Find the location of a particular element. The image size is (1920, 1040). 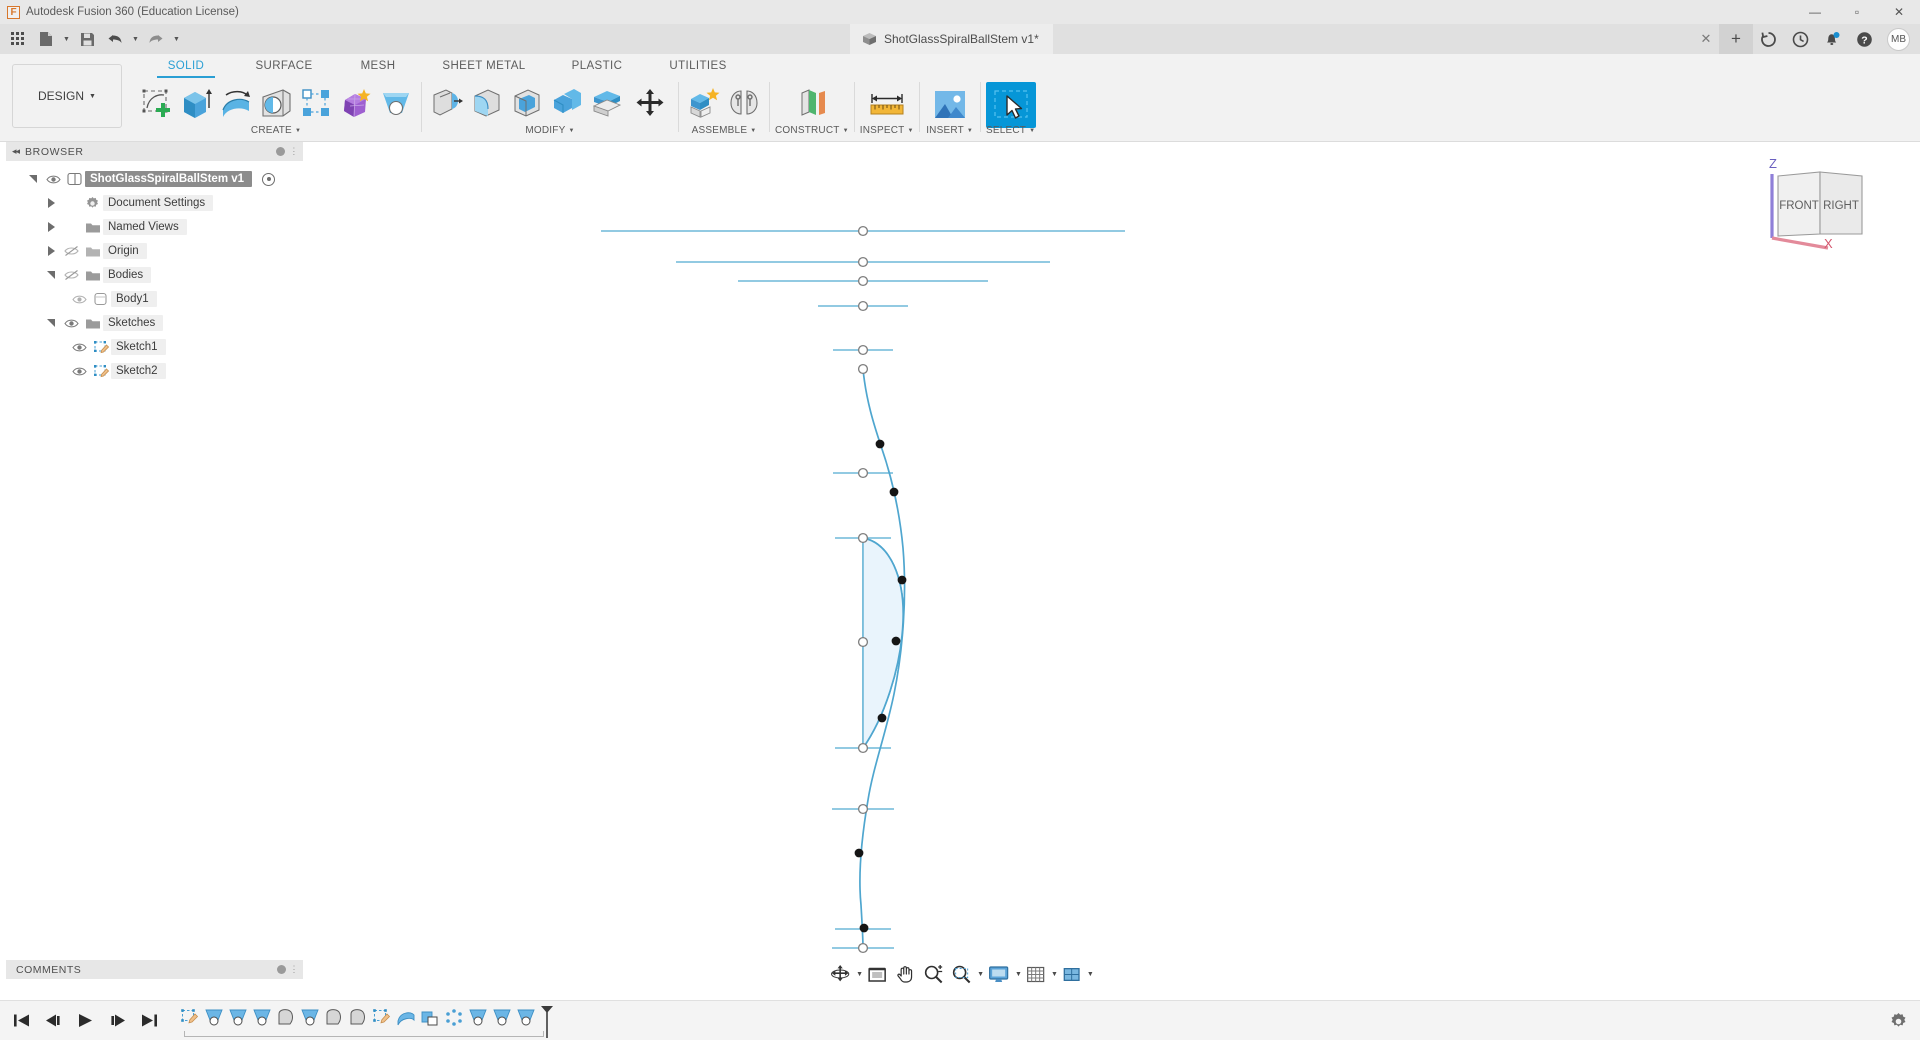

pattern-feature-icon is located at coordinates (454, 1018).